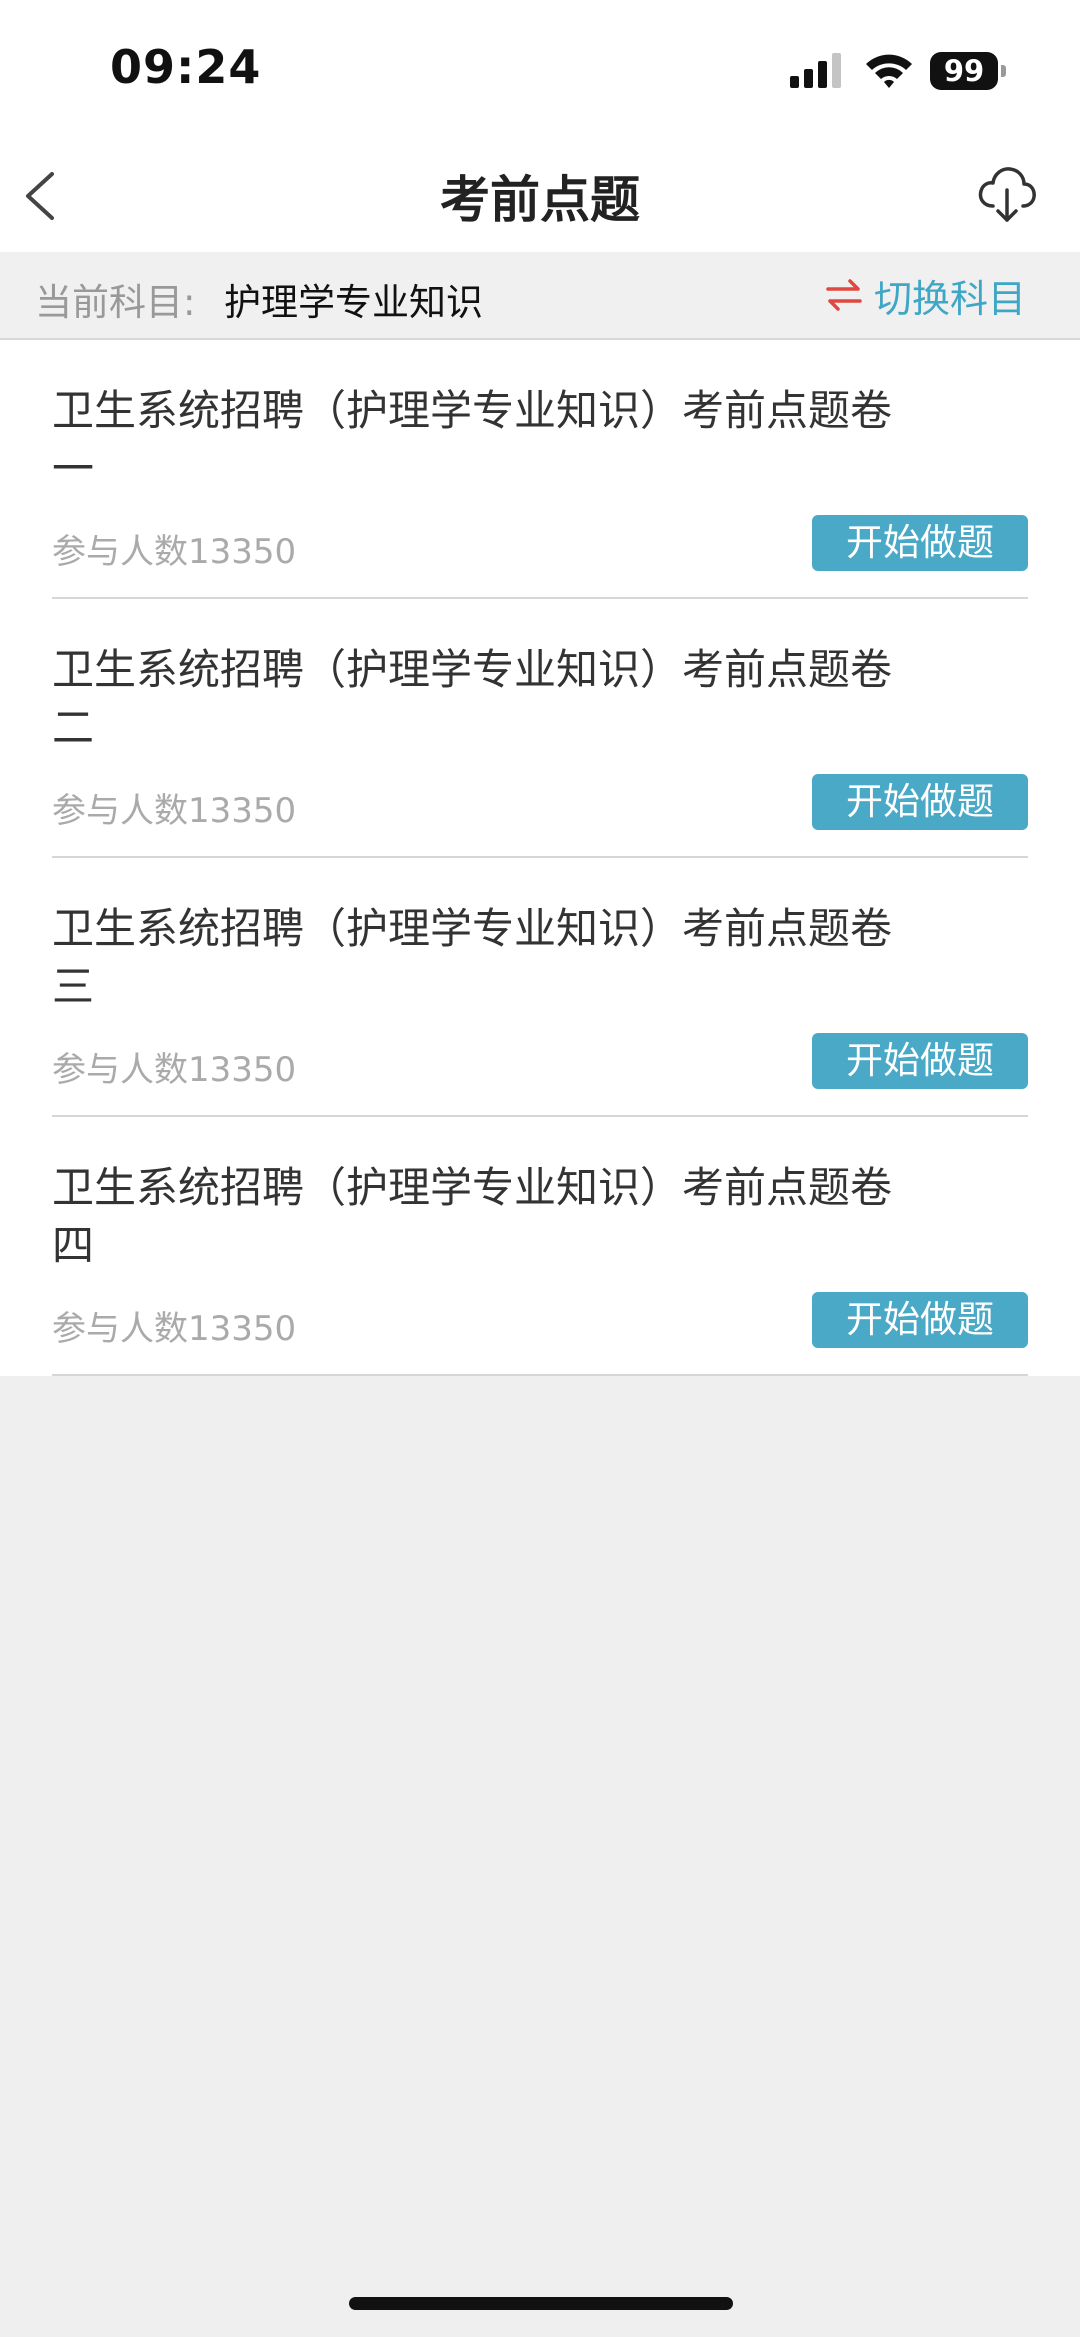  I want to click on switch-subject-label: 切换科目, so click(949, 298).